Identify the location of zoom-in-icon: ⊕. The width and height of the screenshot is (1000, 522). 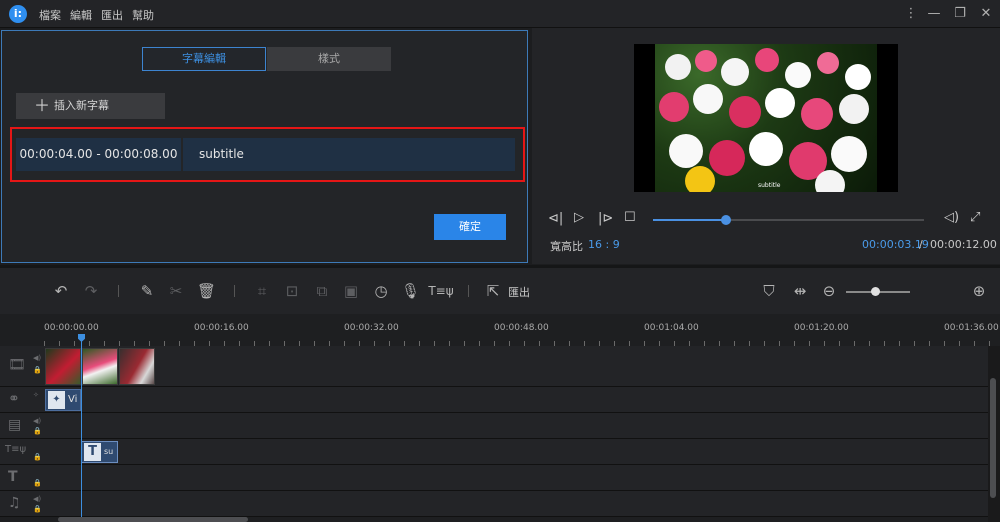
(979, 291).